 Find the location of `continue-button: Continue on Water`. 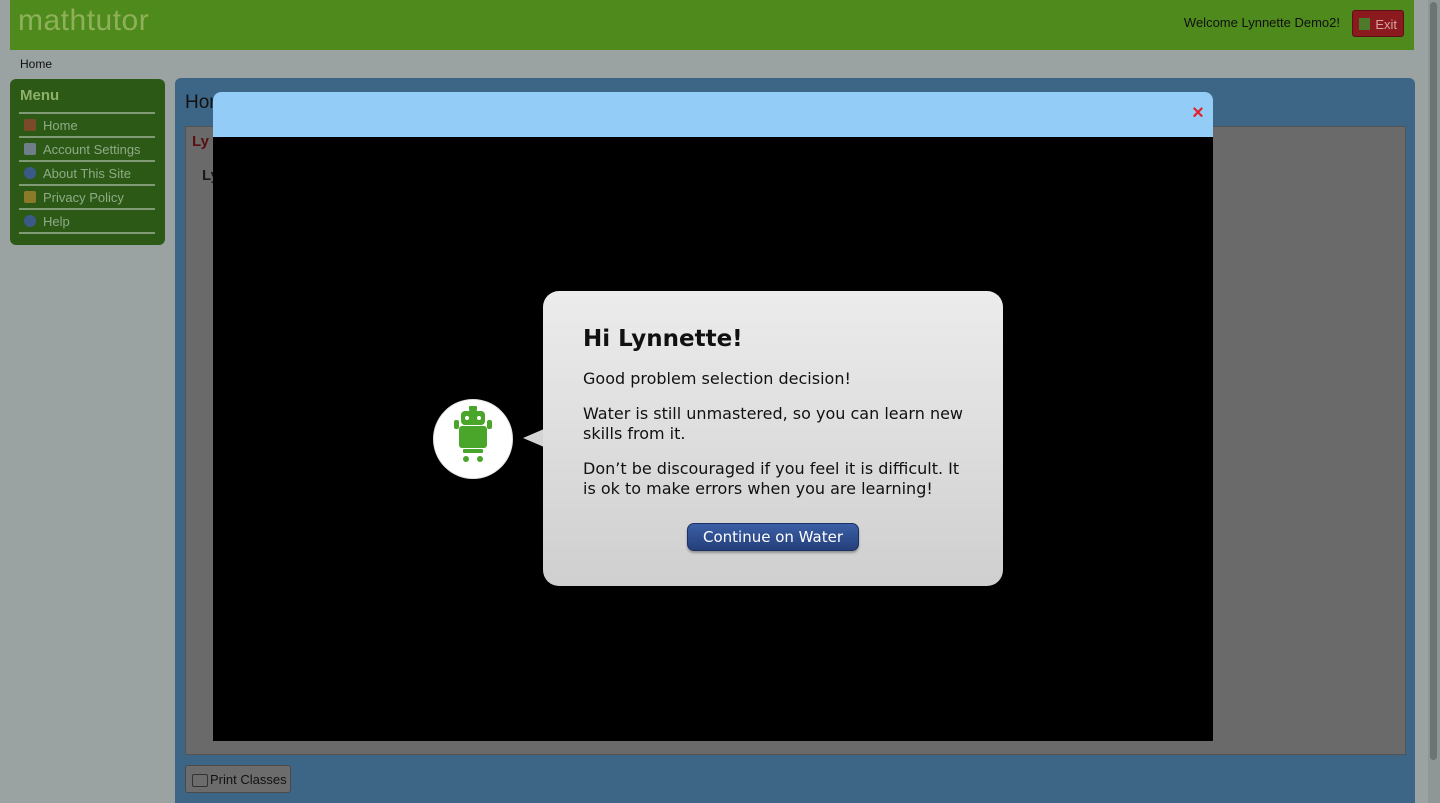

continue-button: Continue on Water is located at coordinates (773, 537).